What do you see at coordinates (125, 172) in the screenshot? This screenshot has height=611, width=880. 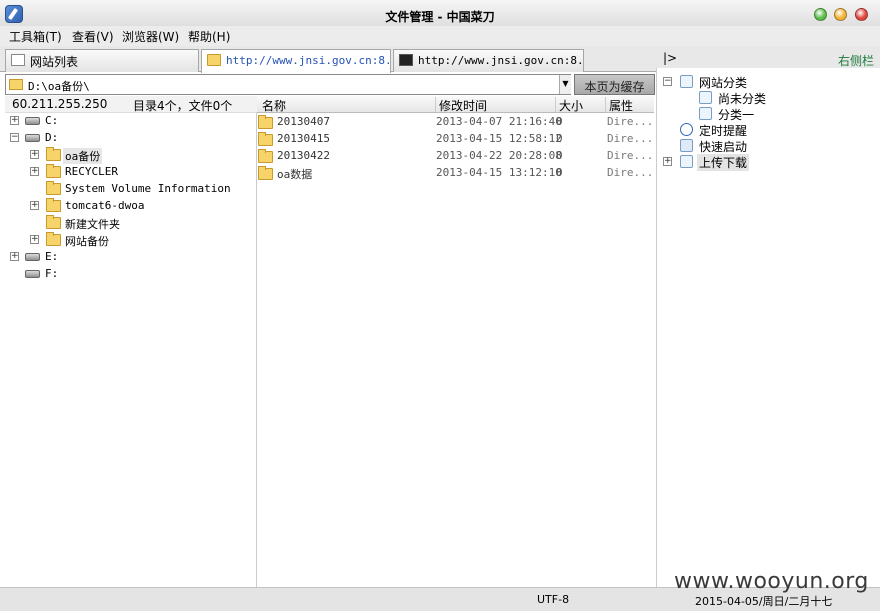 I see `tree-item-recycler: + RECYCLER` at bounding box center [125, 172].